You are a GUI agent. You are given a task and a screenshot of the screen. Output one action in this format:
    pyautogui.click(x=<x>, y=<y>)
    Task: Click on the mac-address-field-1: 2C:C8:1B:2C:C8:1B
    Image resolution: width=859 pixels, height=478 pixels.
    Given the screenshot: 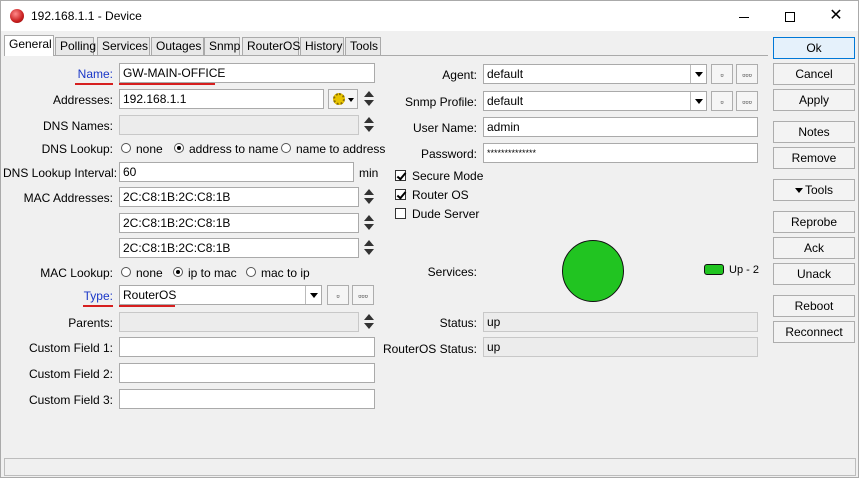 What is the action you would take?
    pyautogui.click(x=239, y=197)
    